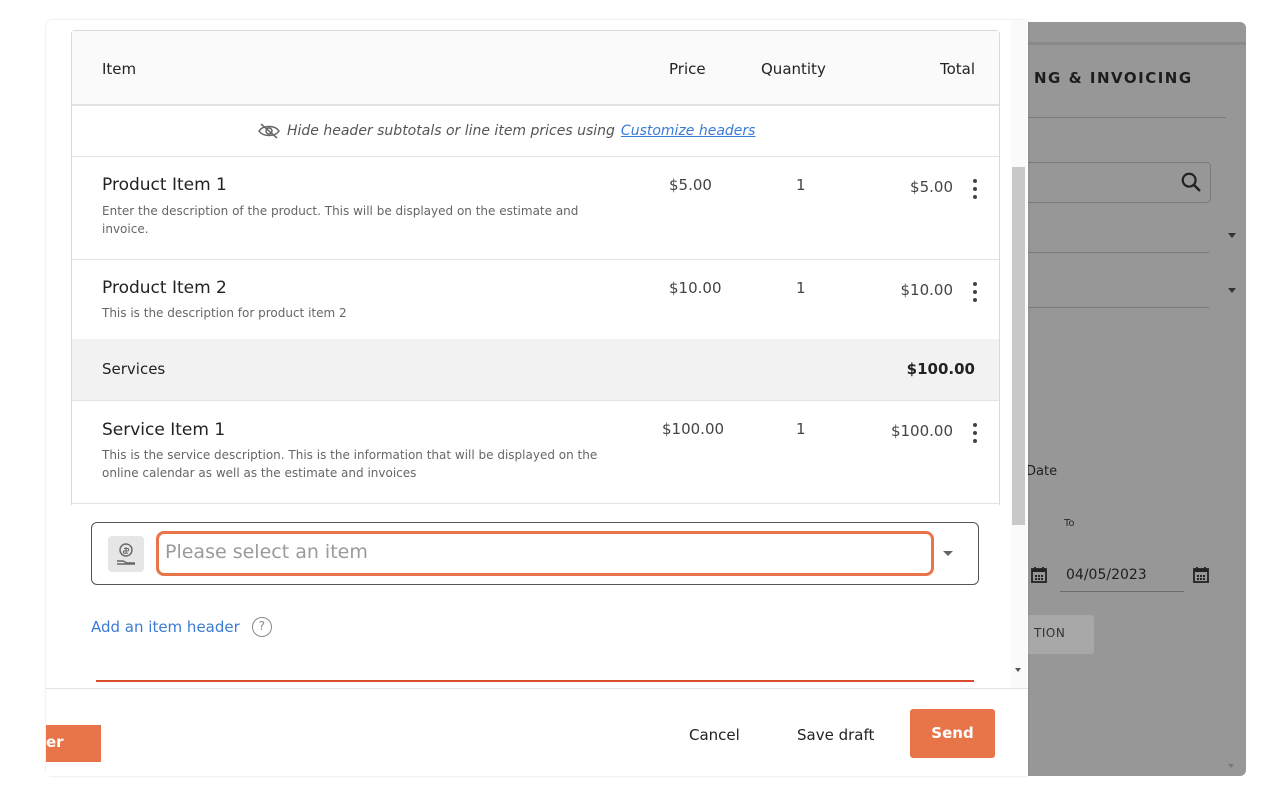 This screenshot has width=1268, height=786. What do you see at coordinates (927, 290) in the screenshot?
I see `item-total: $10.00` at bounding box center [927, 290].